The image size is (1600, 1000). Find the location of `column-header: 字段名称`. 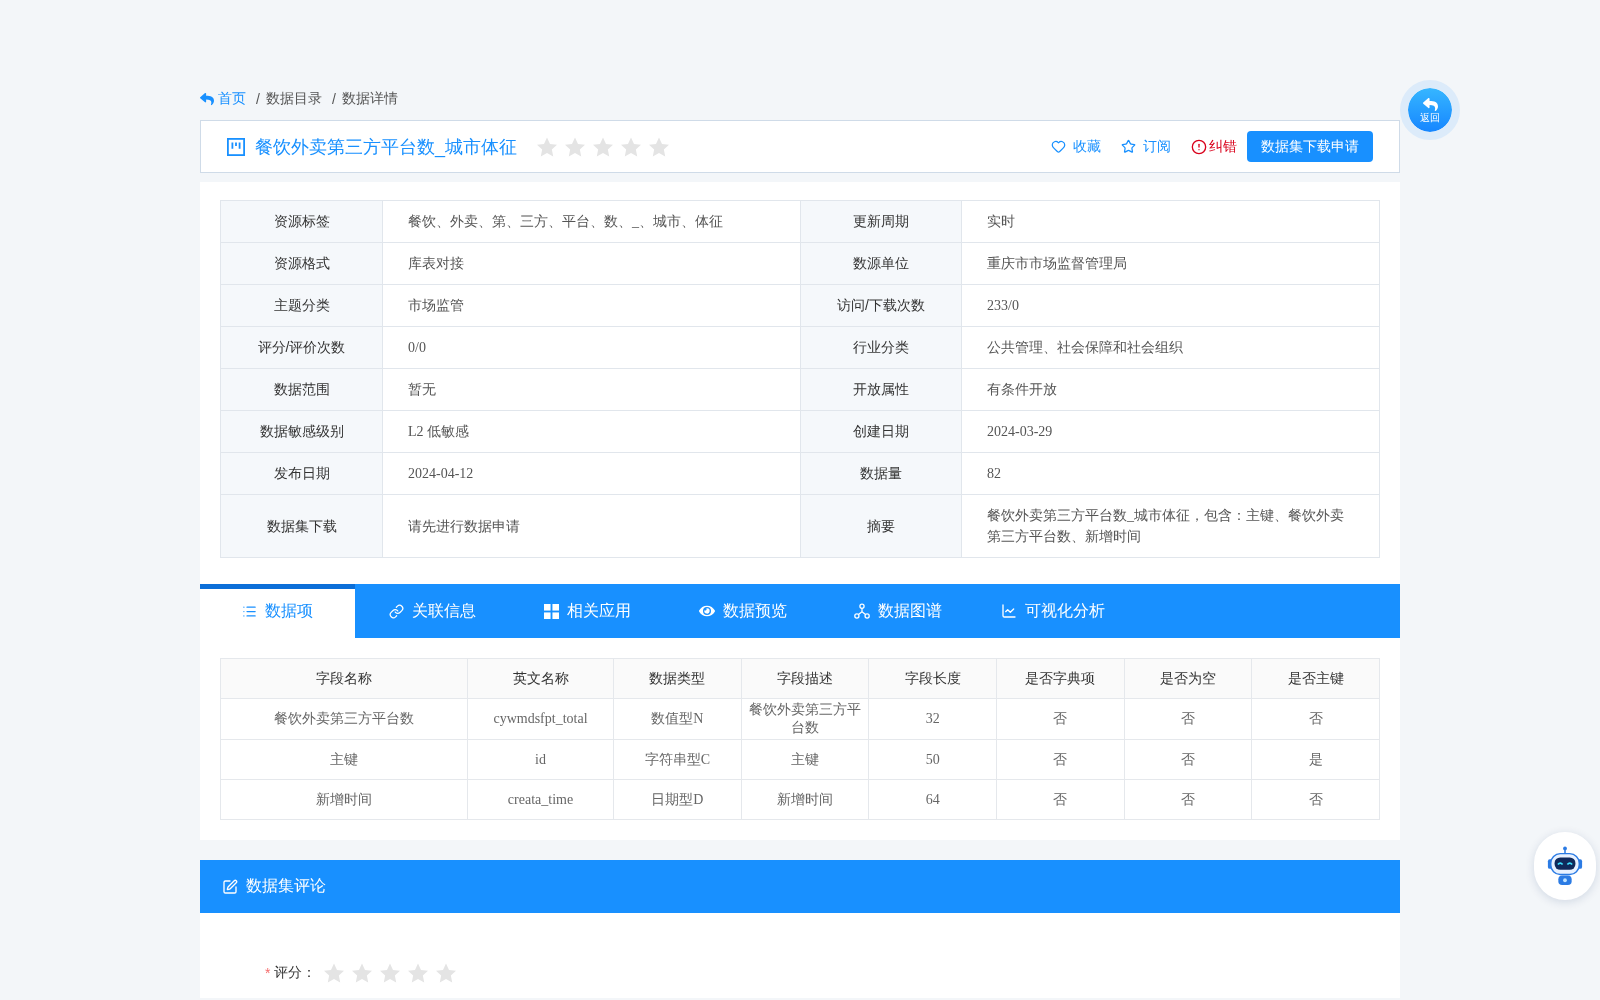

column-header: 字段名称 is located at coordinates (344, 679).